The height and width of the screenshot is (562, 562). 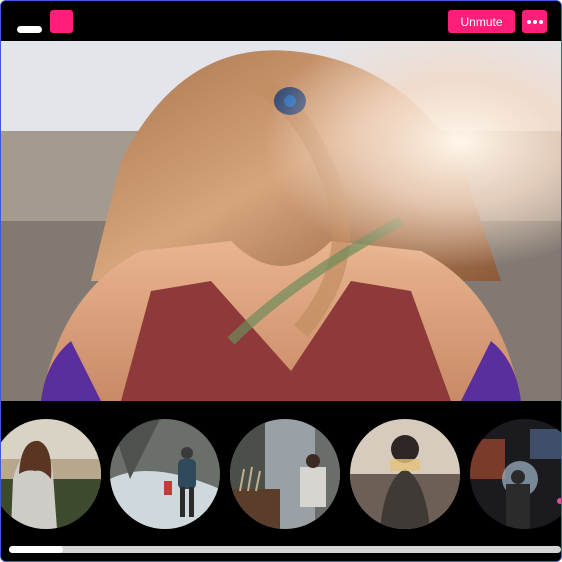 I want to click on hikers-in-snow-photo, so click(x=165, y=474).